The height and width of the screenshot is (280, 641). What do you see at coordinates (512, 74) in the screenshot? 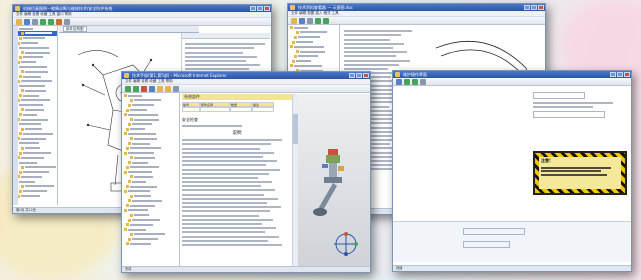
I see `title-bar: 维护操作界面` at bounding box center [512, 74].